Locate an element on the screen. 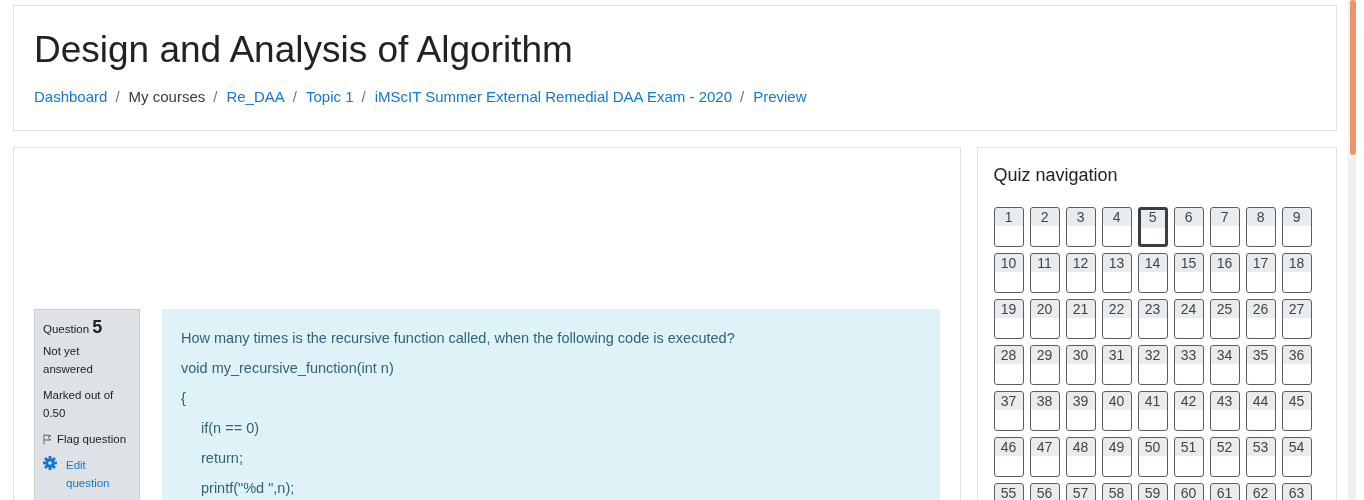 The height and width of the screenshot is (500, 1364). question-nav-button: 63 is located at coordinates (1296, 491).